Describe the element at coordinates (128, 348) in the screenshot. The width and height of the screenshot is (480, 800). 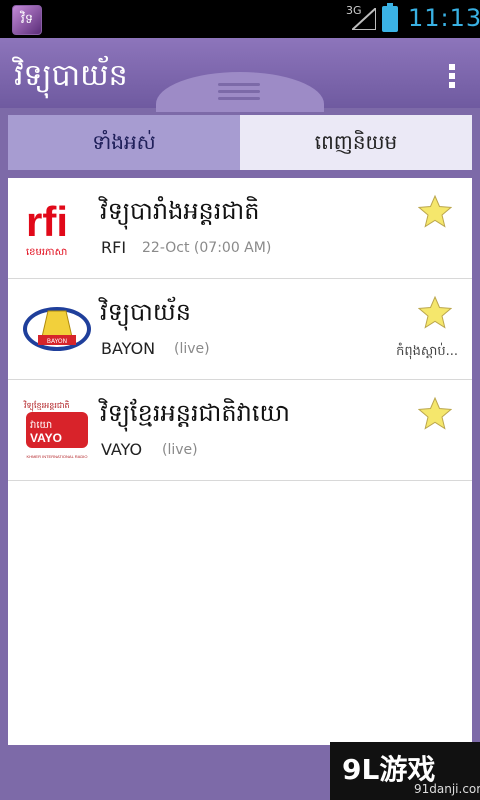
I see `station-name: BAYON` at that location.